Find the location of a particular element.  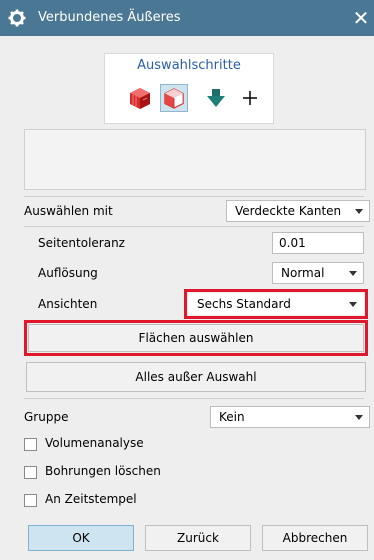

views-dropdown: Sechs Standard is located at coordinates (276, 304).